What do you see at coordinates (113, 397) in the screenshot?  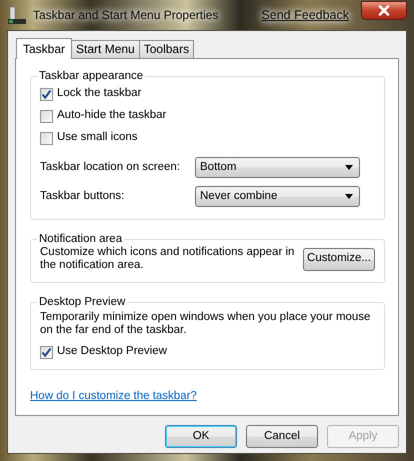 I see `help-link: How do I customize the taskbar?` at bounding box center [113, 397].